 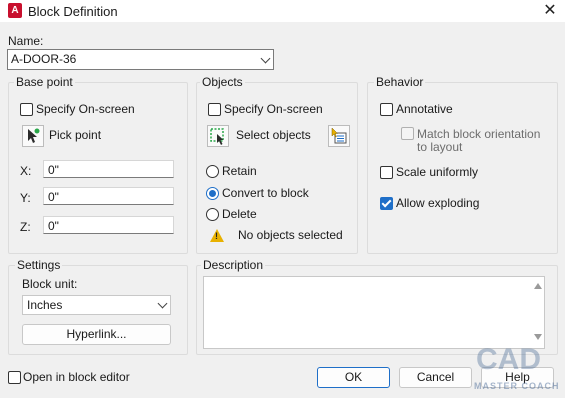 I want to click on block-unit-dropdown: Inches, so click(x=96, y=305).